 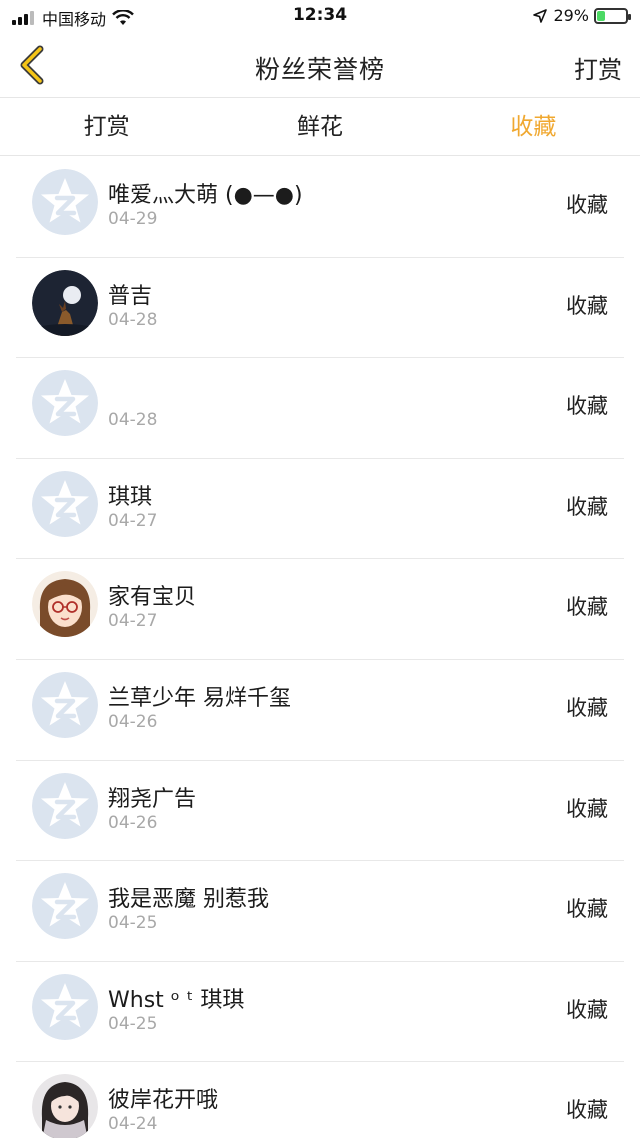 What do you see at coordinates (163, 1101) in the screenshot?
I see `fan-name: 彼岸花开哦` at bounding box center [163, 1101].